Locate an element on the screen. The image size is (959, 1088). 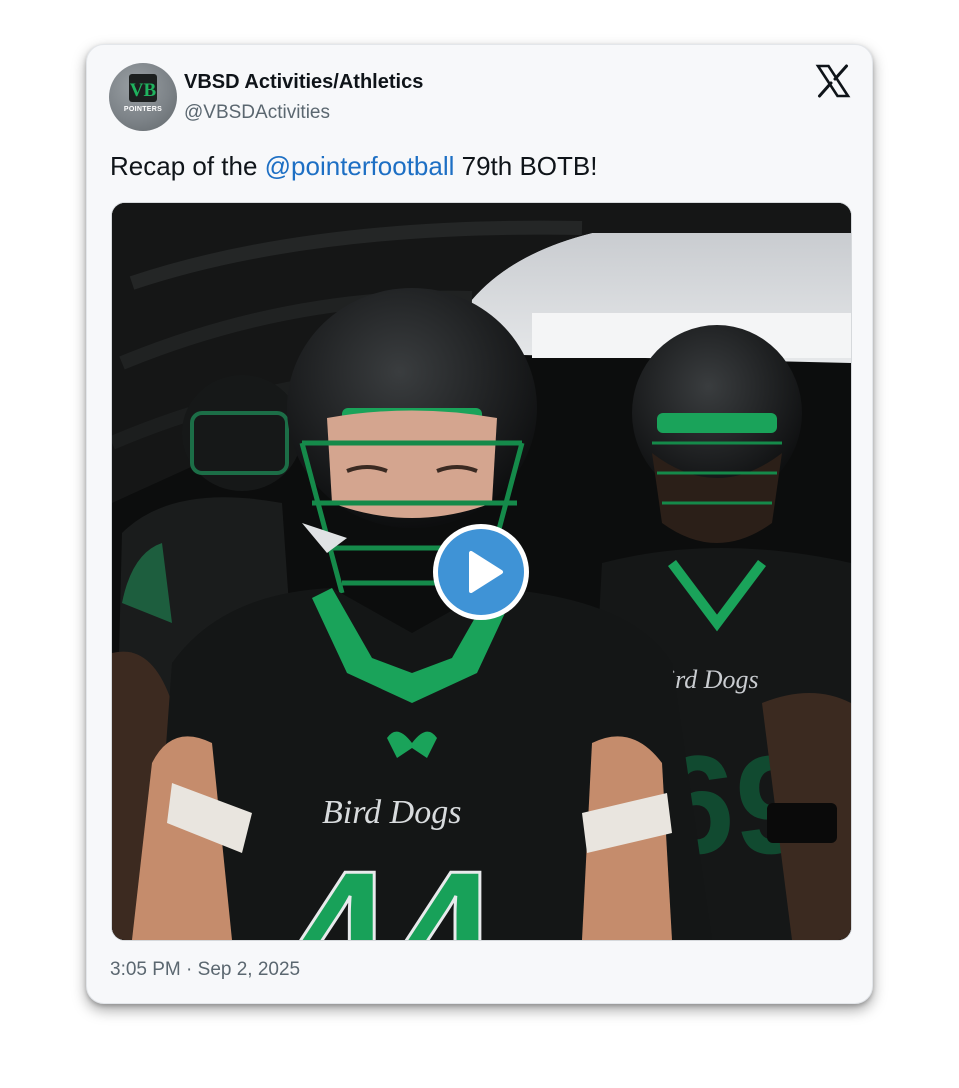
play-button is located at coordinates (481, 572).